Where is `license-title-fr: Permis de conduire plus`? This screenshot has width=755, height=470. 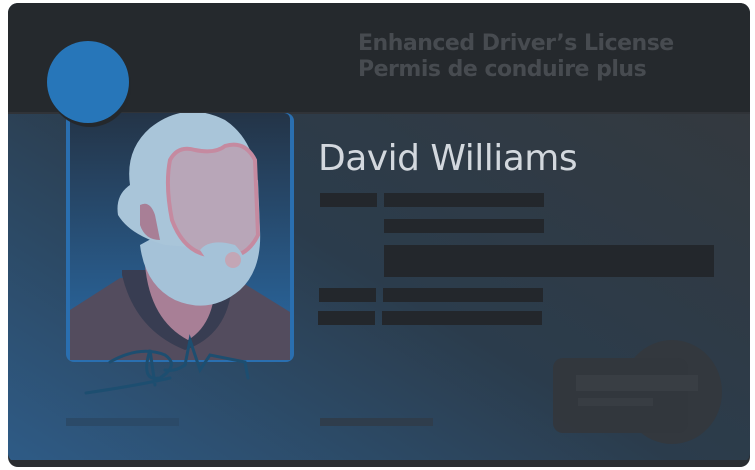
license-title-fr: Permis de conduire plus is located at coordinates (502, 69).